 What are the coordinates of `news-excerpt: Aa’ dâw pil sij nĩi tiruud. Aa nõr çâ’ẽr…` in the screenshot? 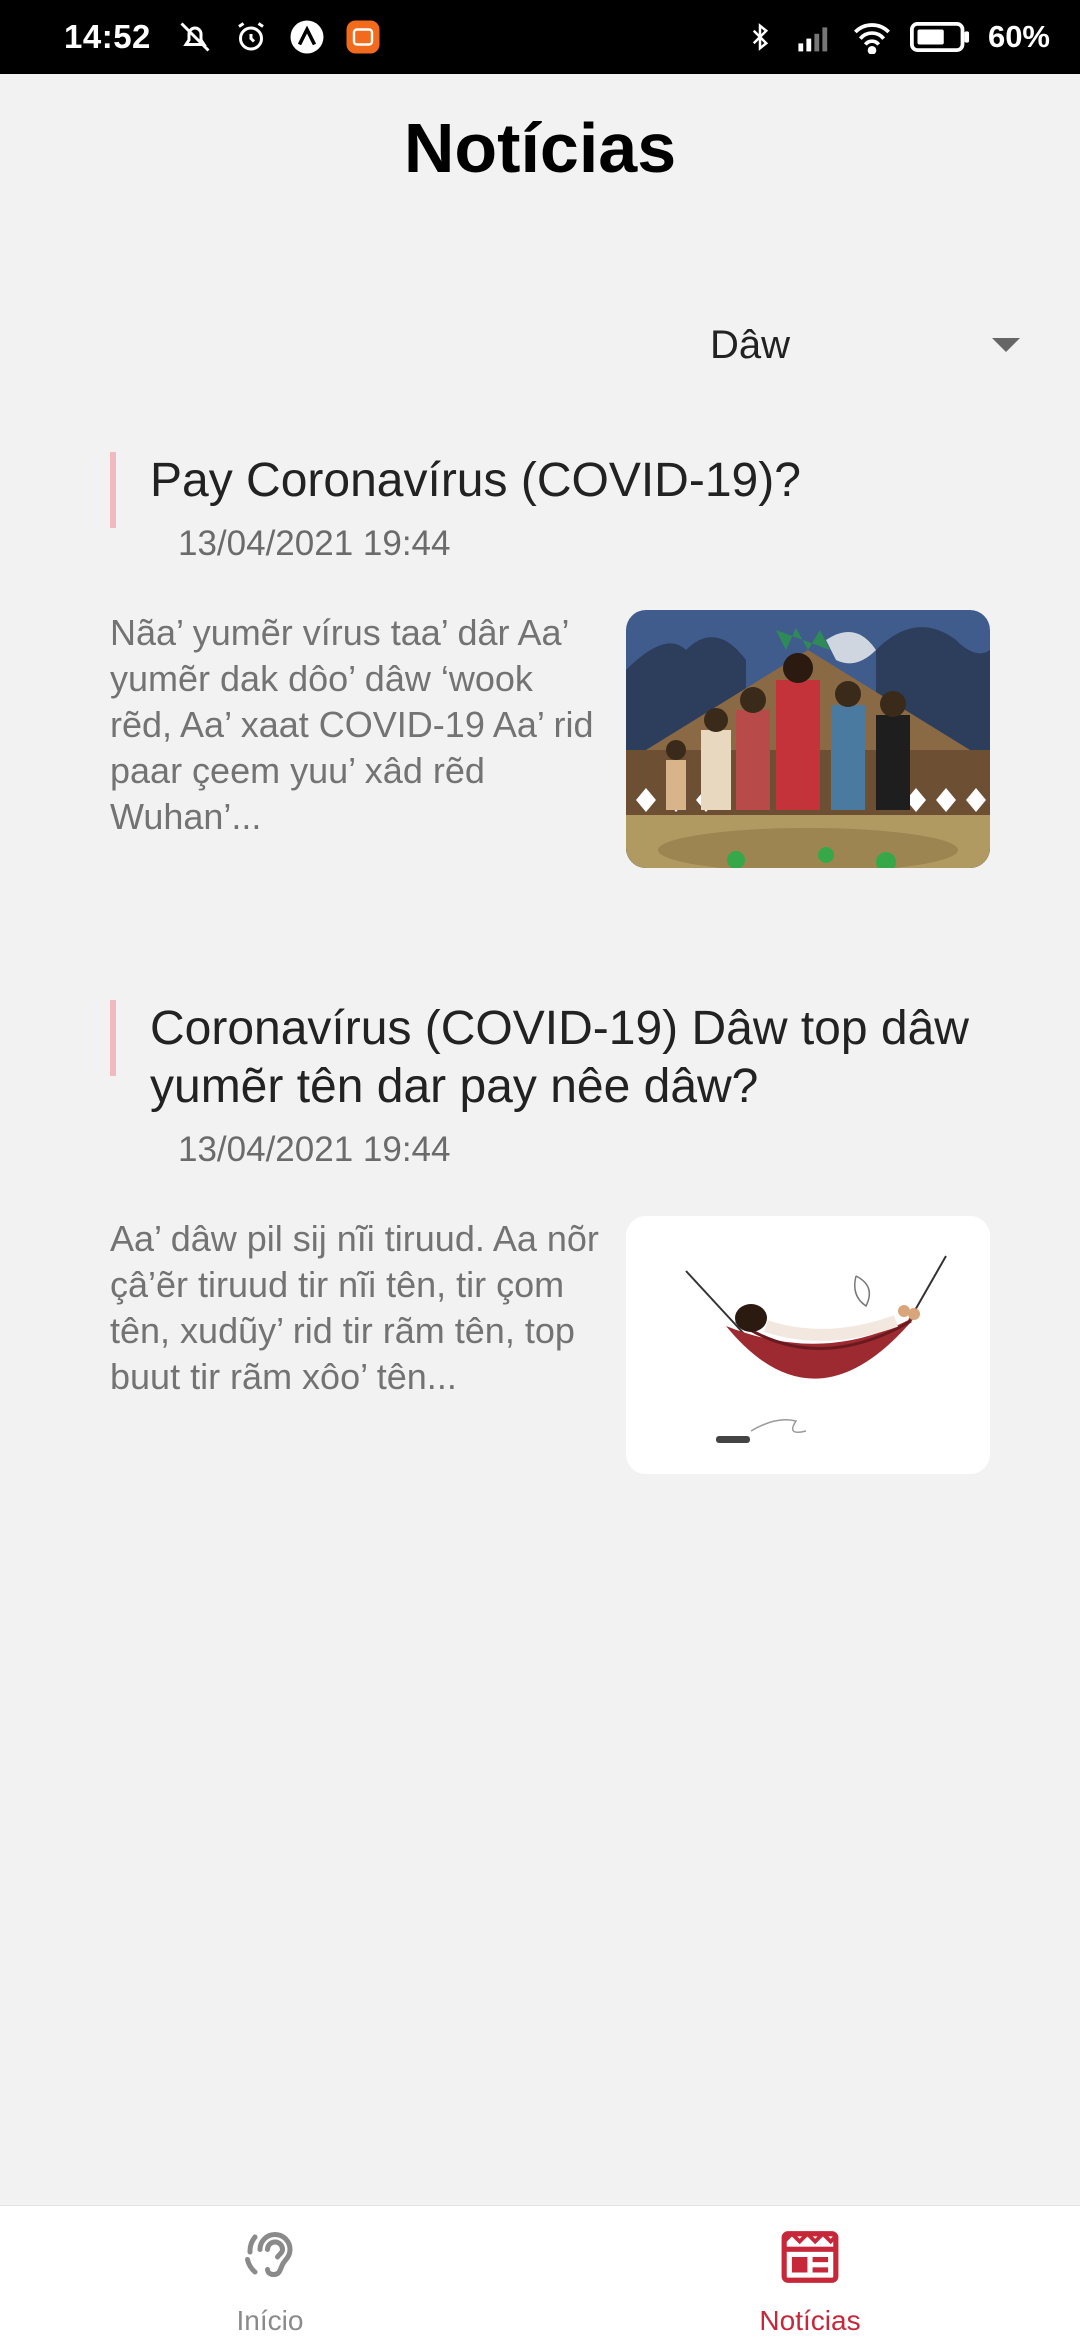 It's located at (354, 1307).